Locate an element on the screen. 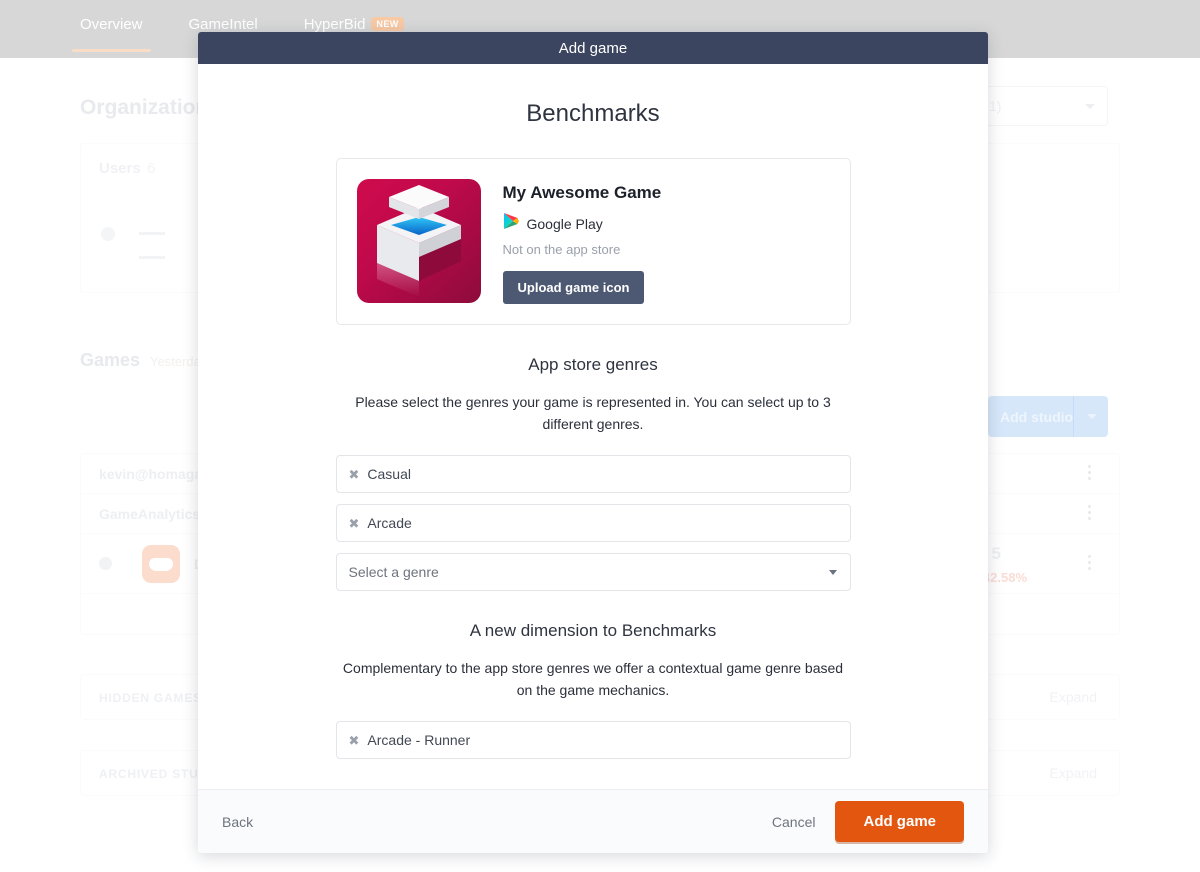  add-studio-button: Add studio is located at coordinates (1048, 416).